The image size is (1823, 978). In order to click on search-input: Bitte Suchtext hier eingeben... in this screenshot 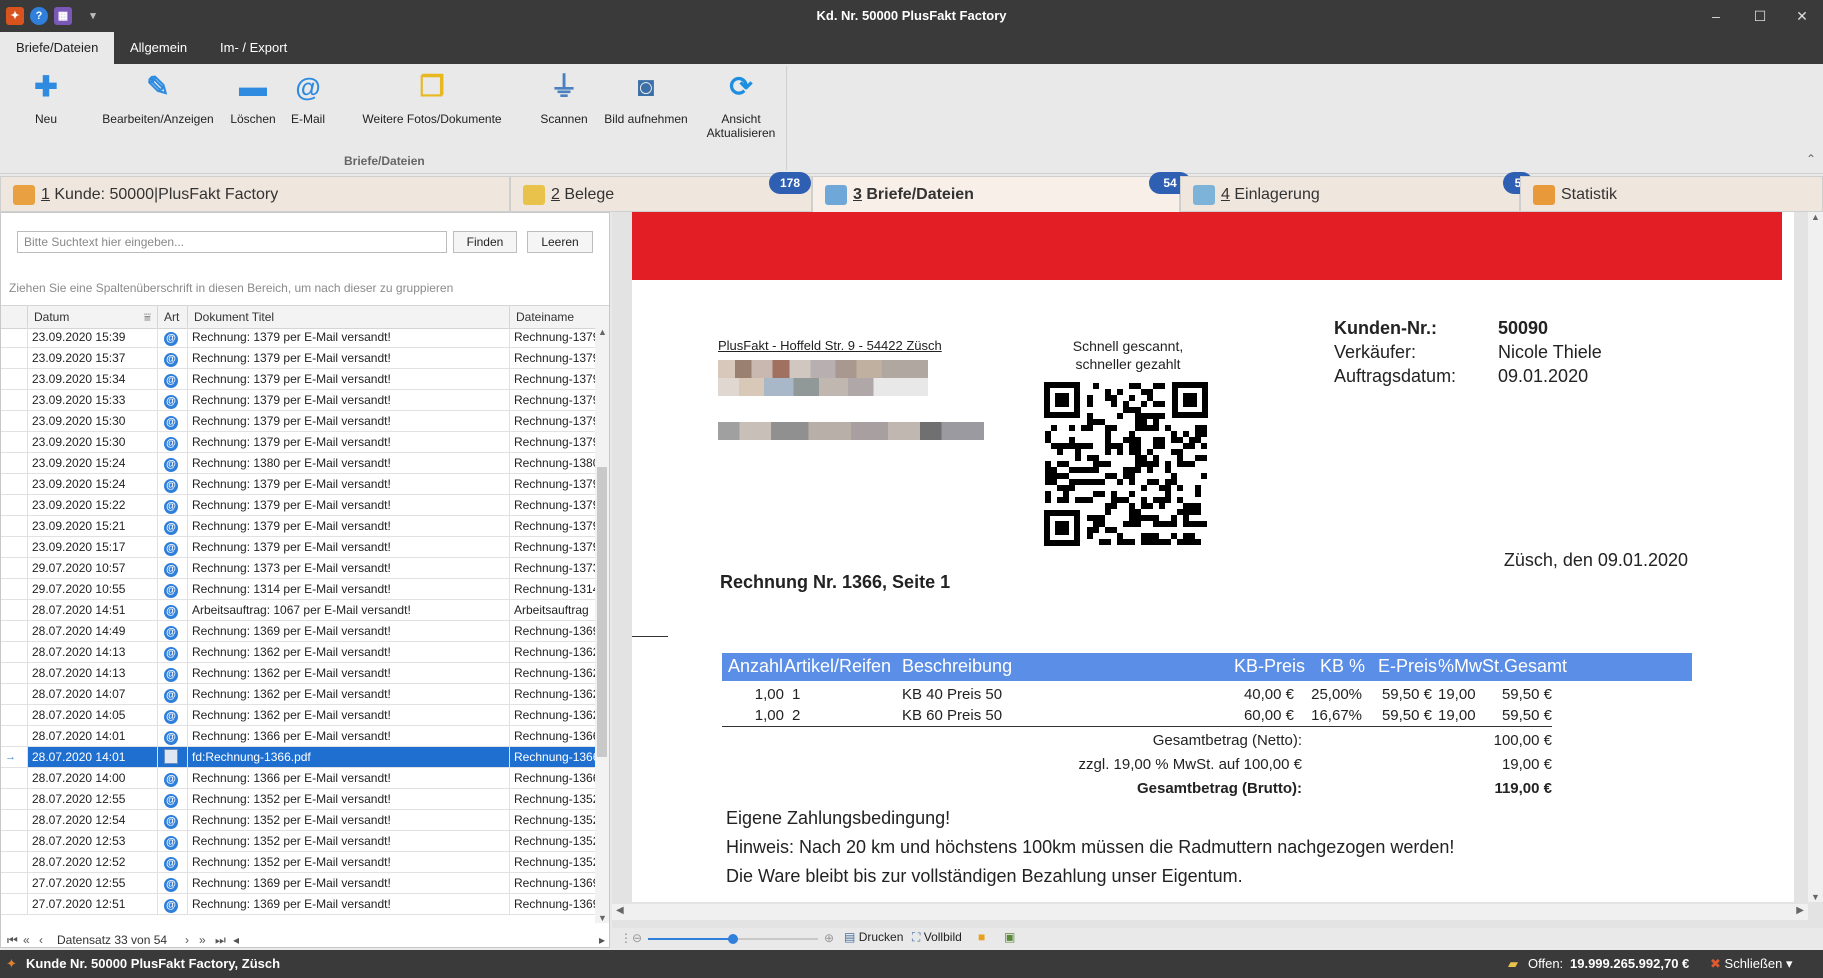, I will do `click(232, 242)`.